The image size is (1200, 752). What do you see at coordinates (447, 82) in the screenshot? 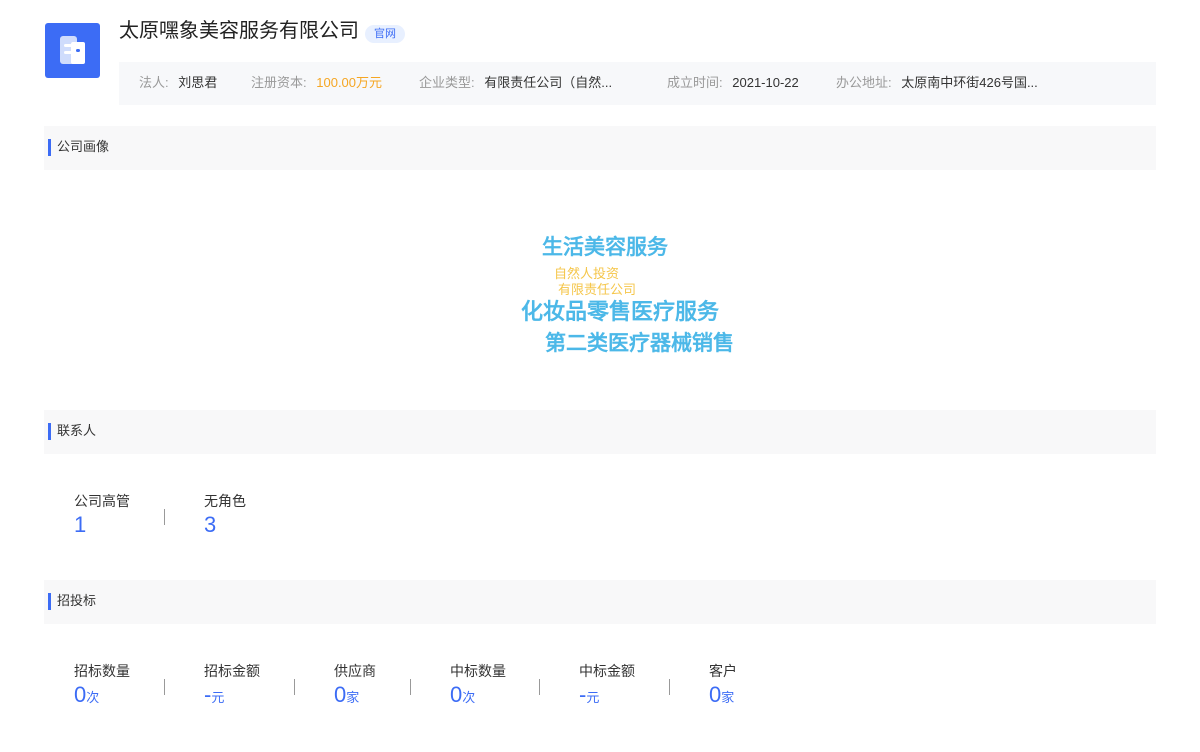
I see `info-label: 企业类型:` at bounding box center [447, 82].